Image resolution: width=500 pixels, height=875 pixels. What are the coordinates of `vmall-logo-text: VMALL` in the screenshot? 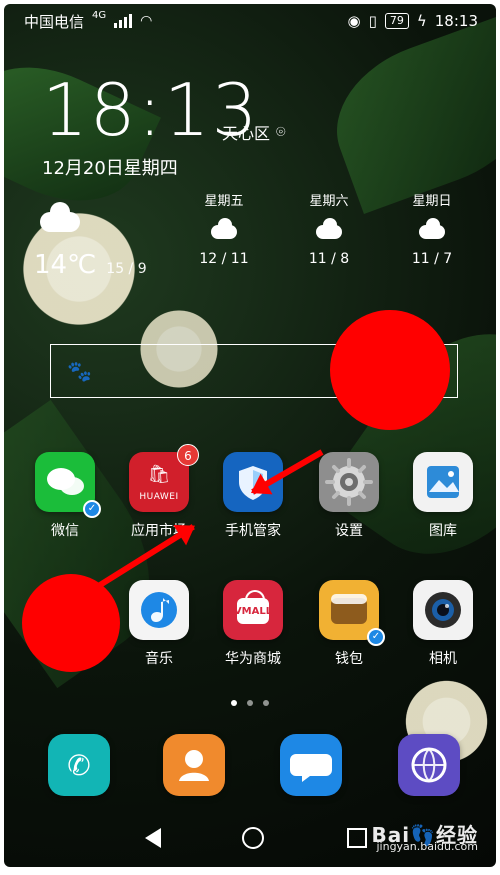 It's located at (253, 611).